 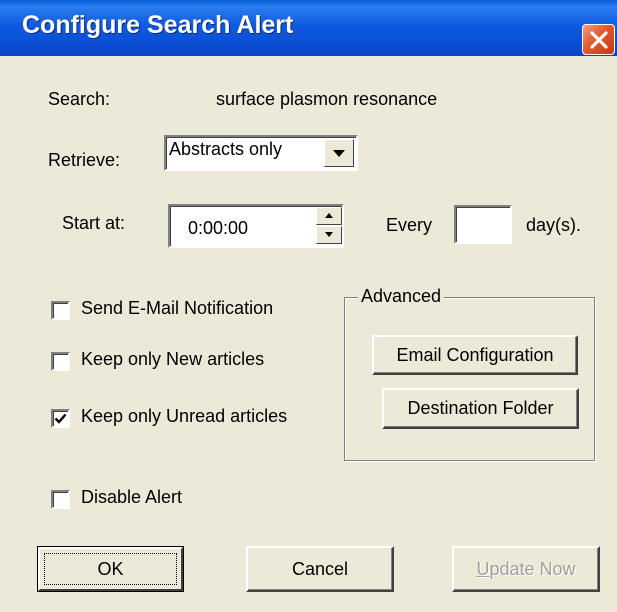 What do you see at coordinates (84, 160) in the screenshot?
I see `retrieve-label: Retrieve:` at bounding box center [84, 160].